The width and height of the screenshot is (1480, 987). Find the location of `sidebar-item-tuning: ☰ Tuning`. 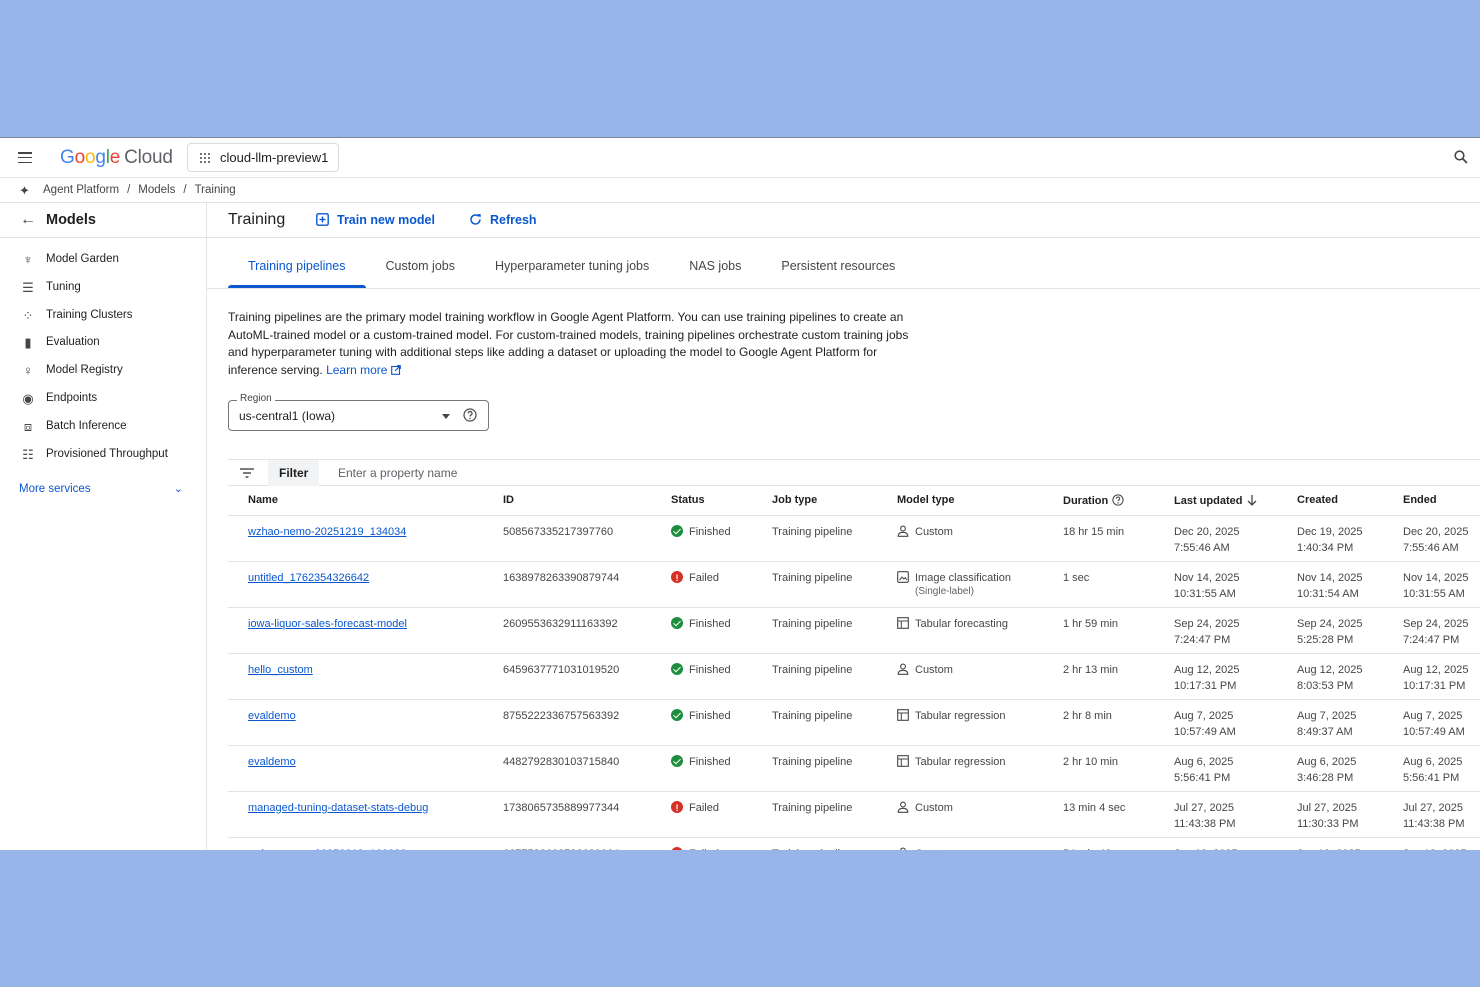

sidebar-item-tuning: ☰ Tuning is located at coordinates (103, 291).